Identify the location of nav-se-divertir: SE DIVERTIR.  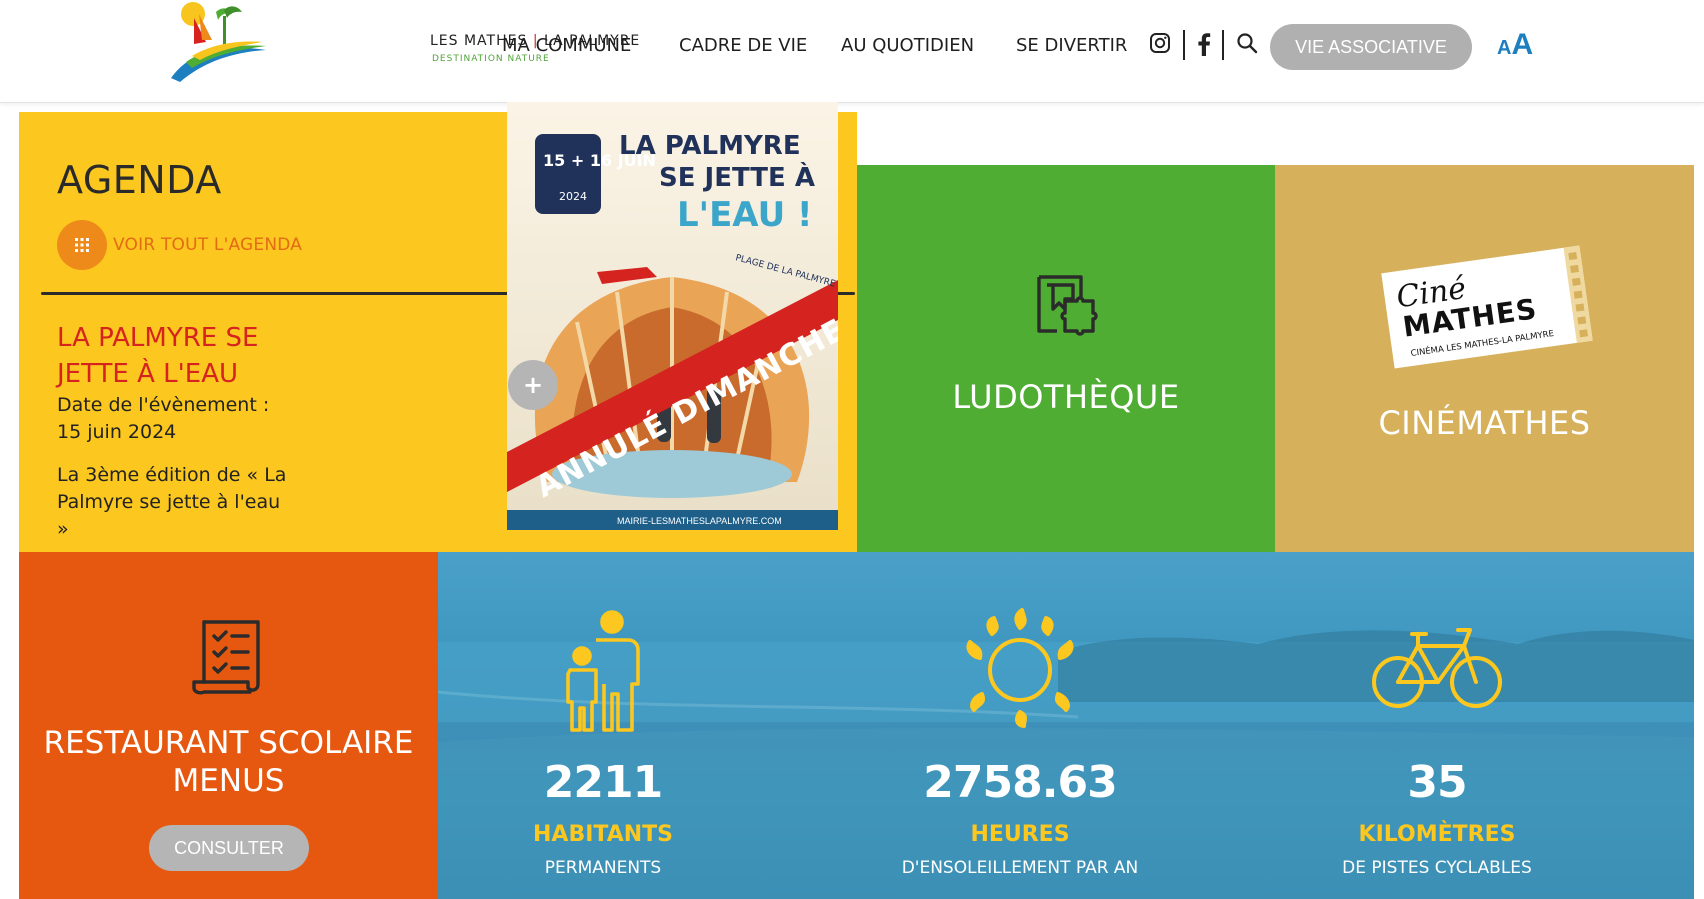
(1071, 45).